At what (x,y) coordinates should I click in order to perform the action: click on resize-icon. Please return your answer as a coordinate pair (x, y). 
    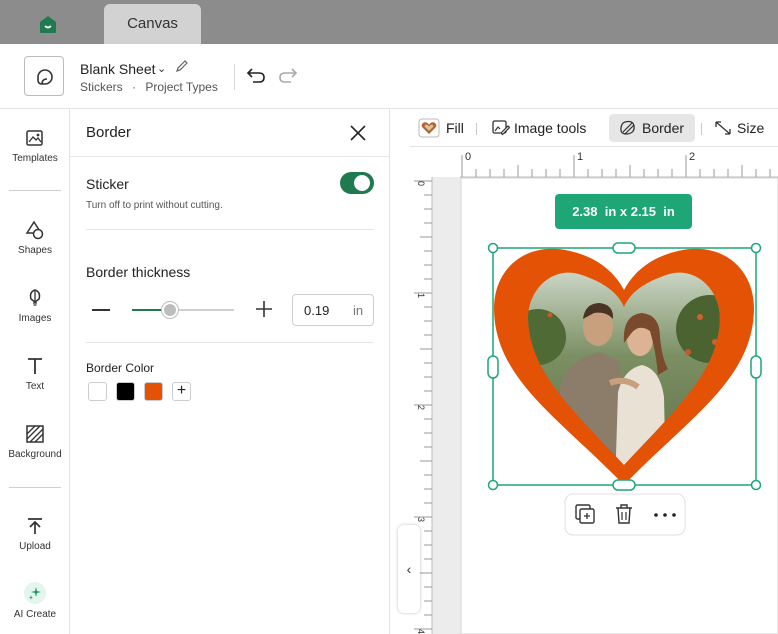
    Looking at the image, I should click on (723, 128).